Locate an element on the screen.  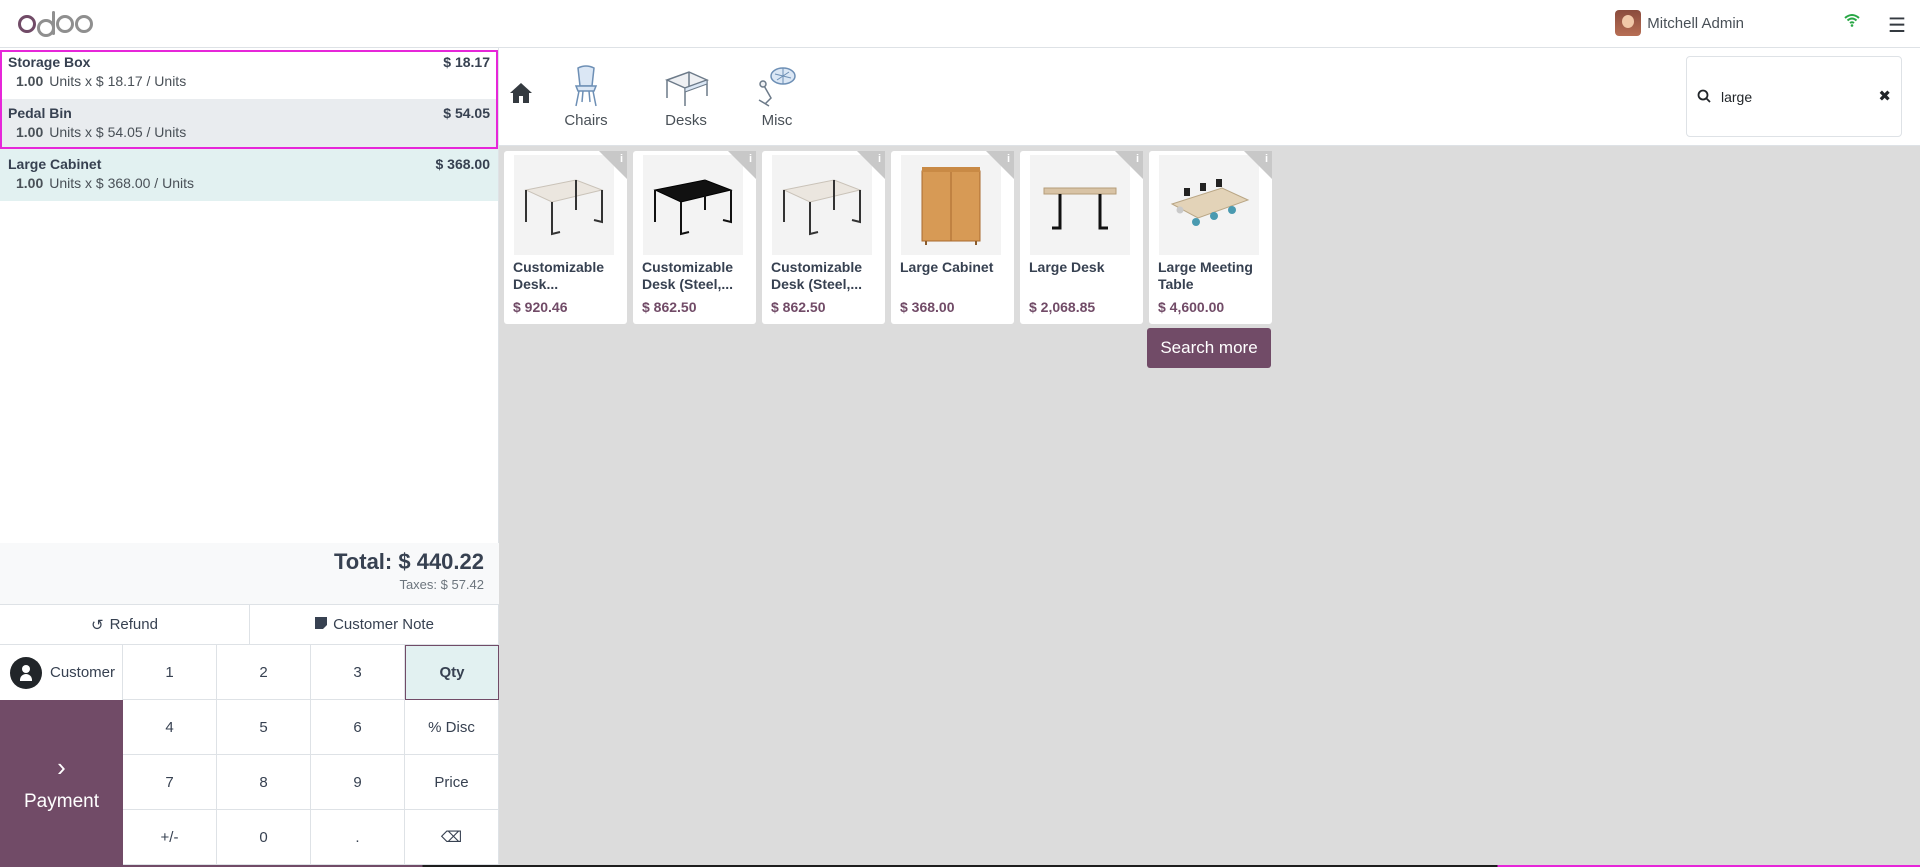
numpad-key-8: 8 is located at coordinates (264, 782).